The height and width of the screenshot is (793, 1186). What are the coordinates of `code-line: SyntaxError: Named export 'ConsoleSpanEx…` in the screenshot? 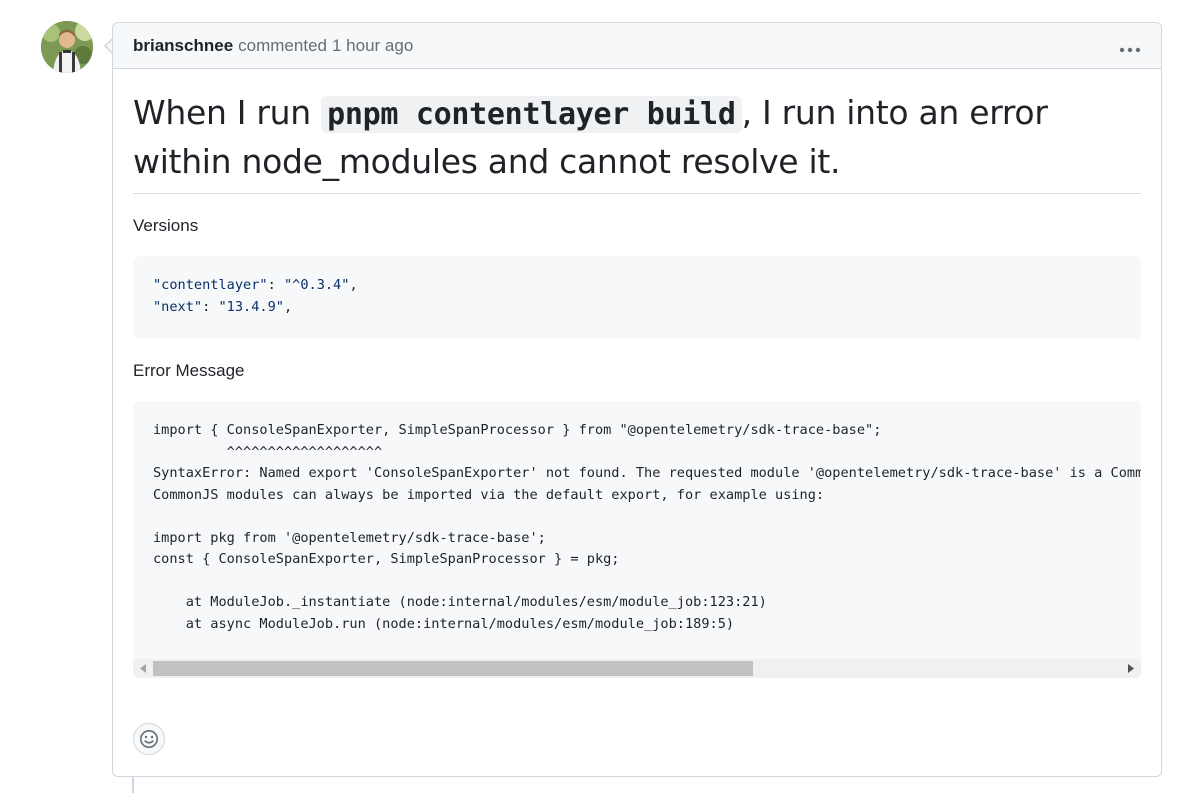 It's located at (647, 473).